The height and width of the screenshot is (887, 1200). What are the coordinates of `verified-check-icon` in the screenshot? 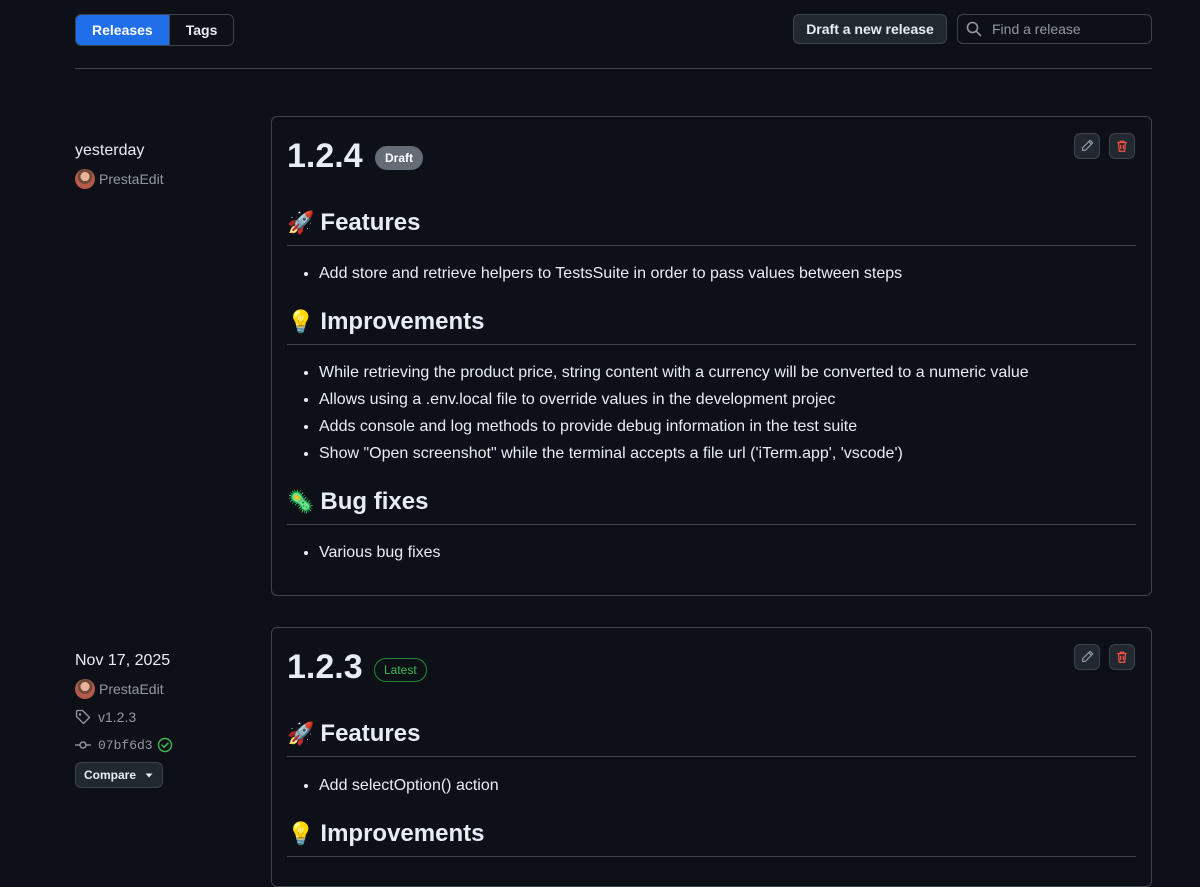 It's located at (164, 745).